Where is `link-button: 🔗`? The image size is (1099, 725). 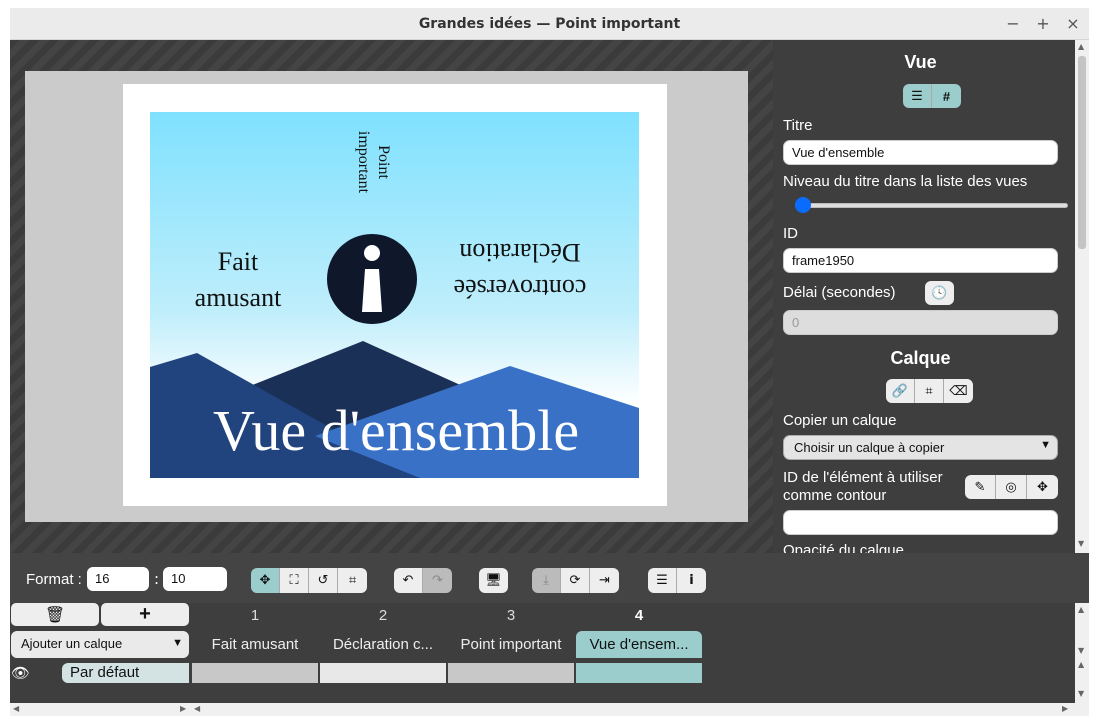
link-button: 🔗 is located at coordinates (900, 391).